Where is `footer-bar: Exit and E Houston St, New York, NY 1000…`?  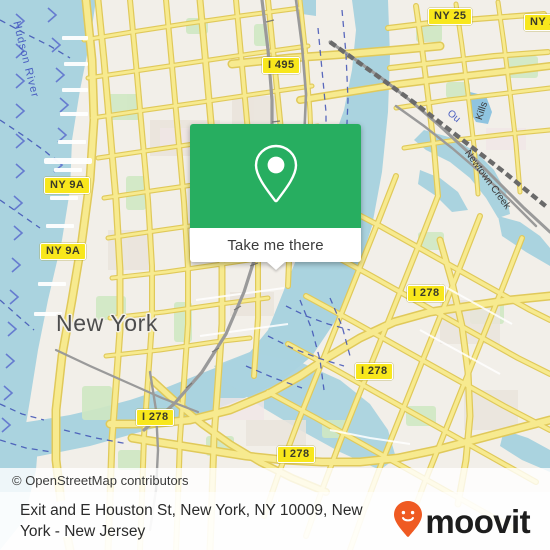
footer-bar: Exit and E Houston St, New York, NY 1000… is located at coordinates (275, 521).